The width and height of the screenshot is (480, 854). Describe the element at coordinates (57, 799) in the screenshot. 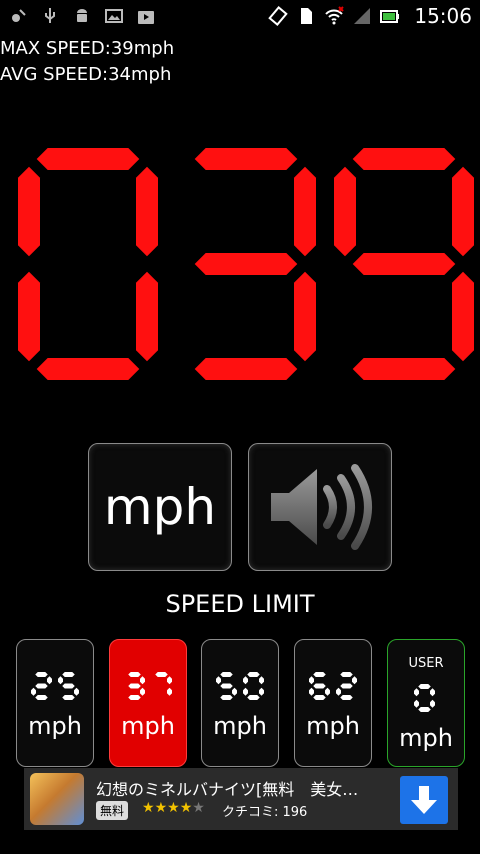

I see `ad-app-thumbnail` at that location.